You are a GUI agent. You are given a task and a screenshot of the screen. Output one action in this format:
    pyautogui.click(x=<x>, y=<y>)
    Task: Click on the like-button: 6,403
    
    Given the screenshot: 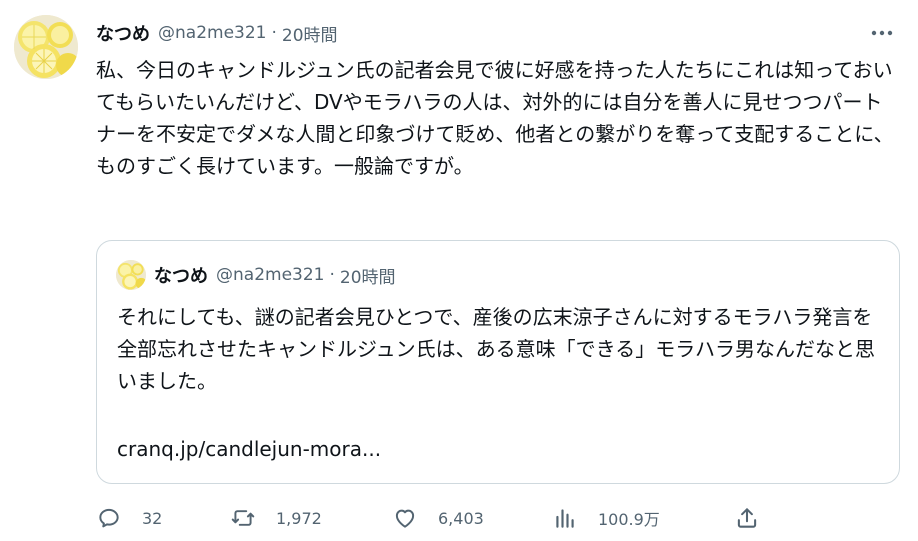 What is the action you would take?
    pyautogui.click(x=438, y=518)
    